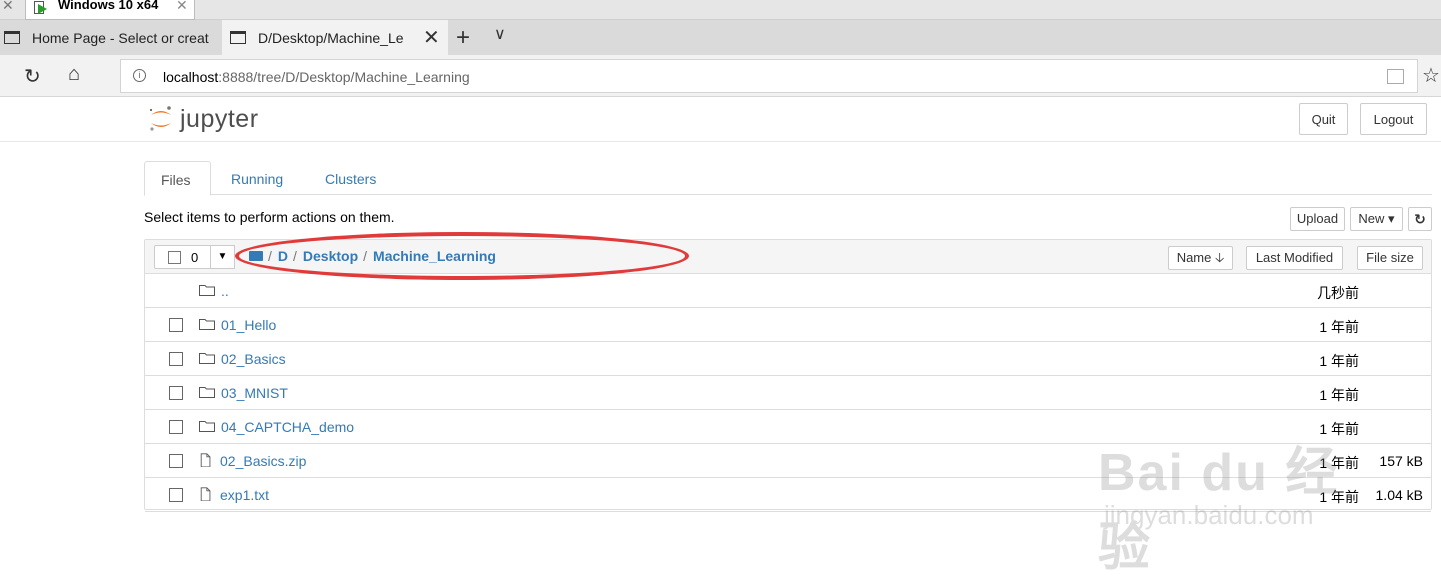  What do you see at coordinates (248, 325) in the screenshot?
I see `file-name-link: 01_Hello` at bounding box center [248, 325].